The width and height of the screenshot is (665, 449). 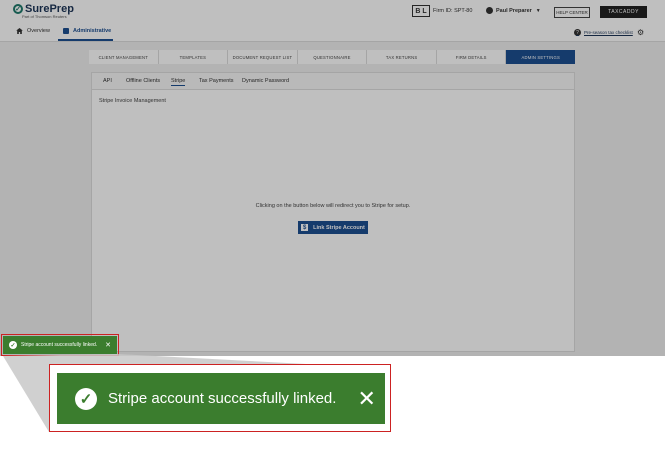 I want to click on firm-logo-badge: B L, so click(x=421, y=11).